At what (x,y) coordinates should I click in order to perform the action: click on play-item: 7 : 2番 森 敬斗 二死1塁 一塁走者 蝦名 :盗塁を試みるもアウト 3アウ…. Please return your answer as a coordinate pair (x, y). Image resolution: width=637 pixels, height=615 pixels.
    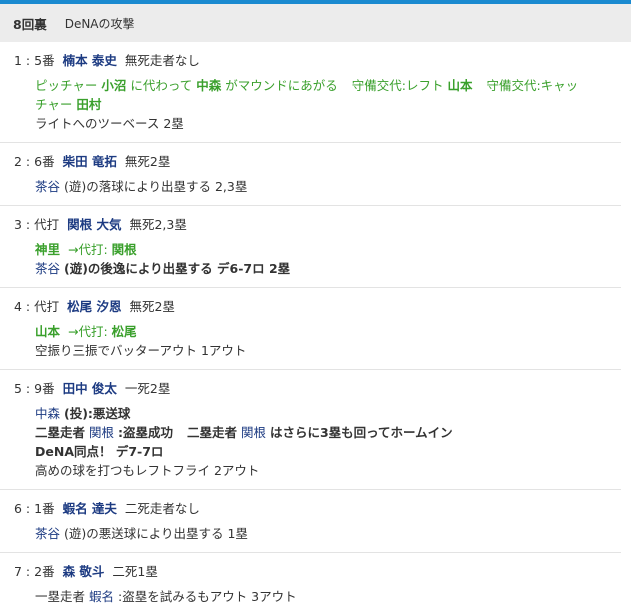
    Looking at the image, I should click on (310, 584).